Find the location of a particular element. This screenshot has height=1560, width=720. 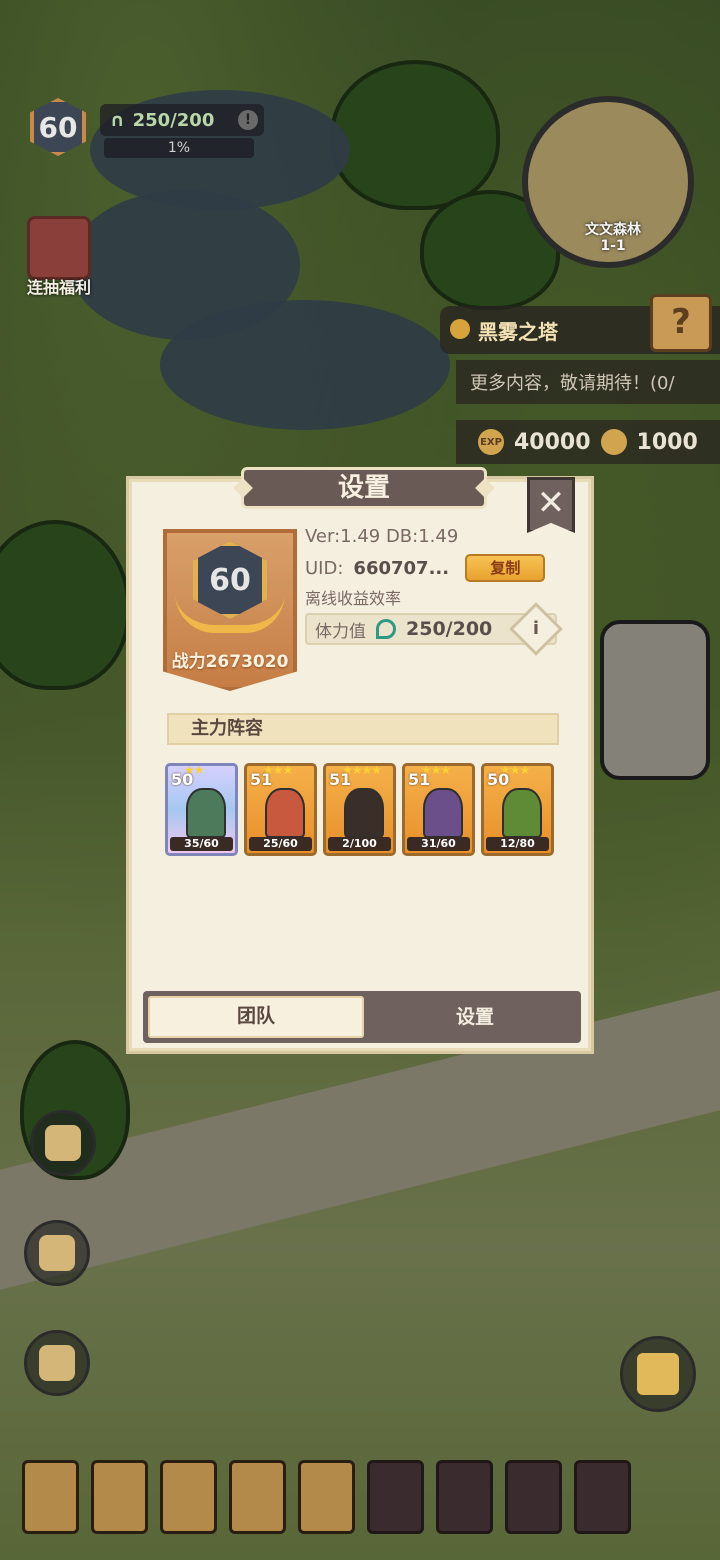

task-log-button is located at coordinates (63, 1143).